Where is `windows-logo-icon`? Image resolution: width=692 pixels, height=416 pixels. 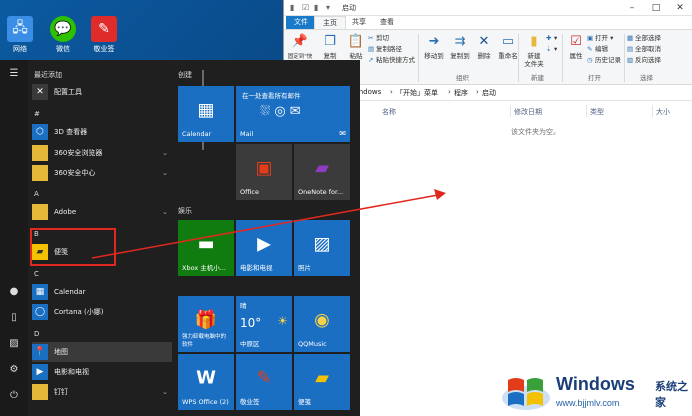
windows-logo-icon is located at coordinates (526, 394).